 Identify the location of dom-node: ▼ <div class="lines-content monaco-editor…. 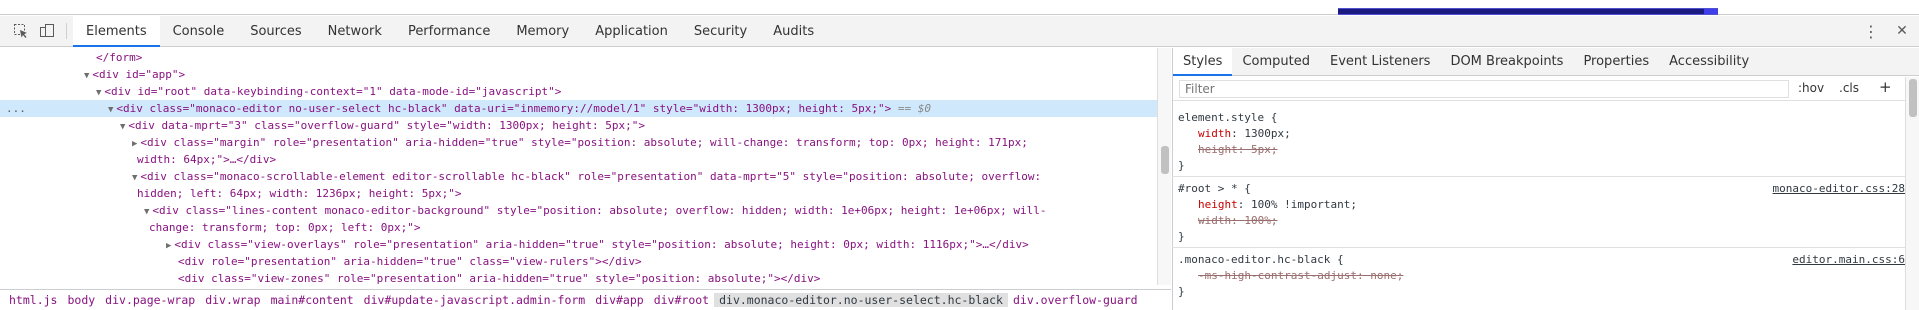
(578, 210).